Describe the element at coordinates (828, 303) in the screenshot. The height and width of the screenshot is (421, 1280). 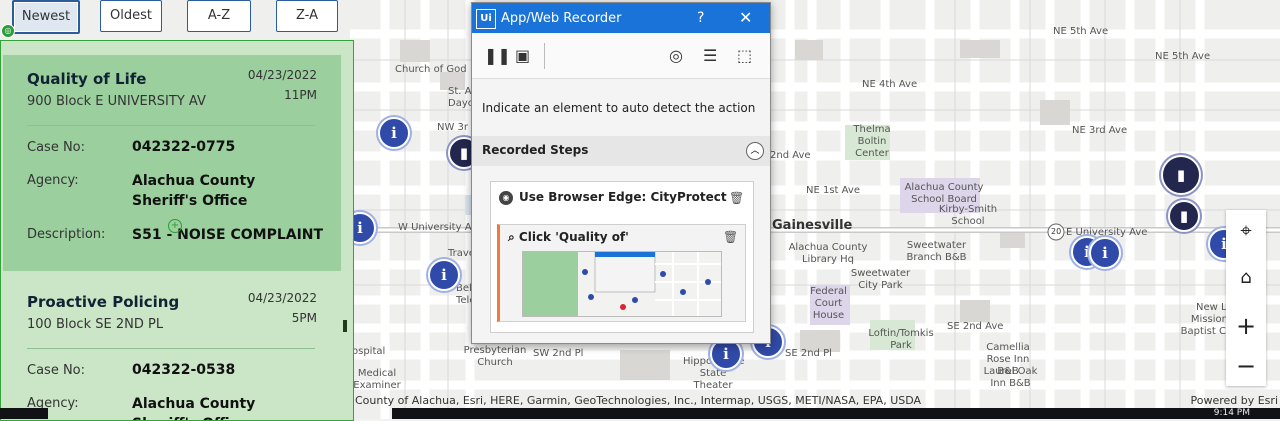
I see `map-label: Federal Court House` at that location.